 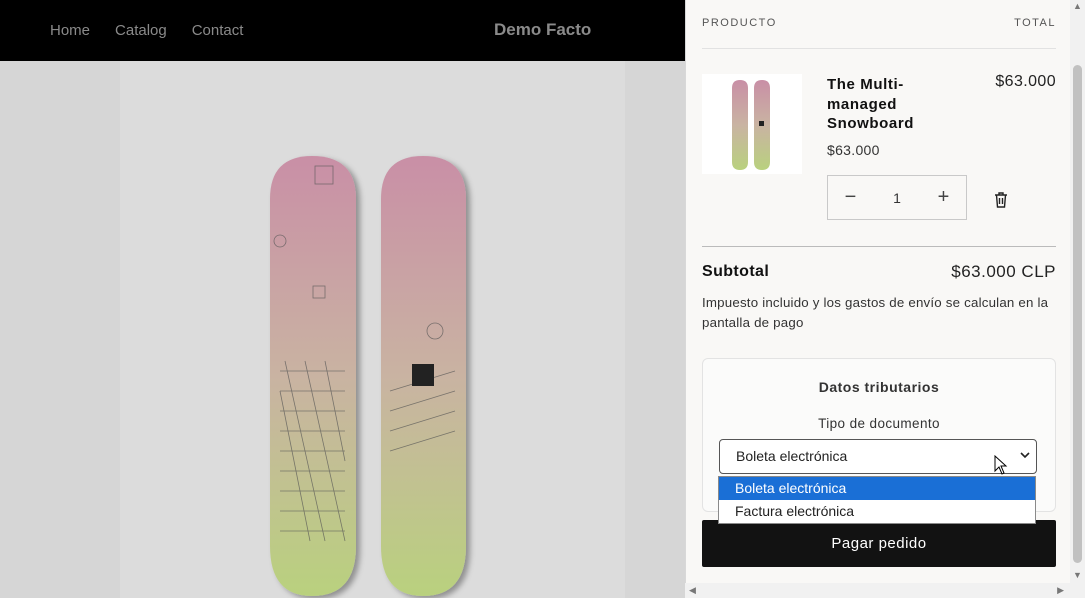 I want to click on option-boleta: Boleta electrónica, so click(x=877, y=488).